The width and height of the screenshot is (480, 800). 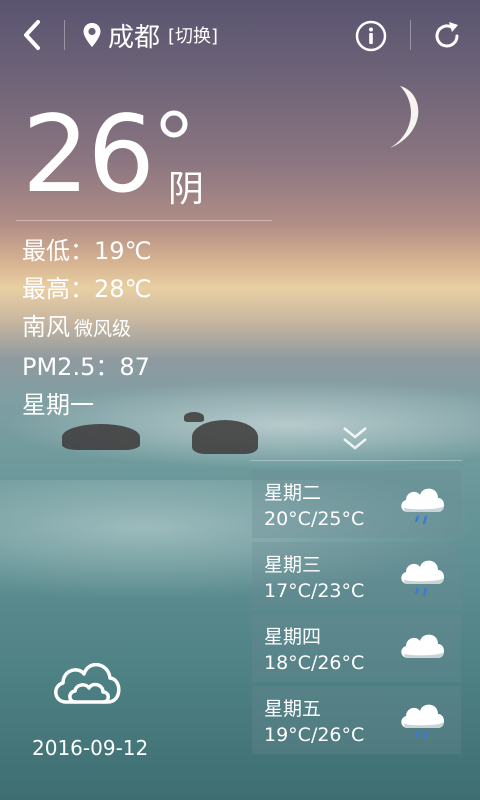 I want to click on back-button, so click(x=33, y=35).